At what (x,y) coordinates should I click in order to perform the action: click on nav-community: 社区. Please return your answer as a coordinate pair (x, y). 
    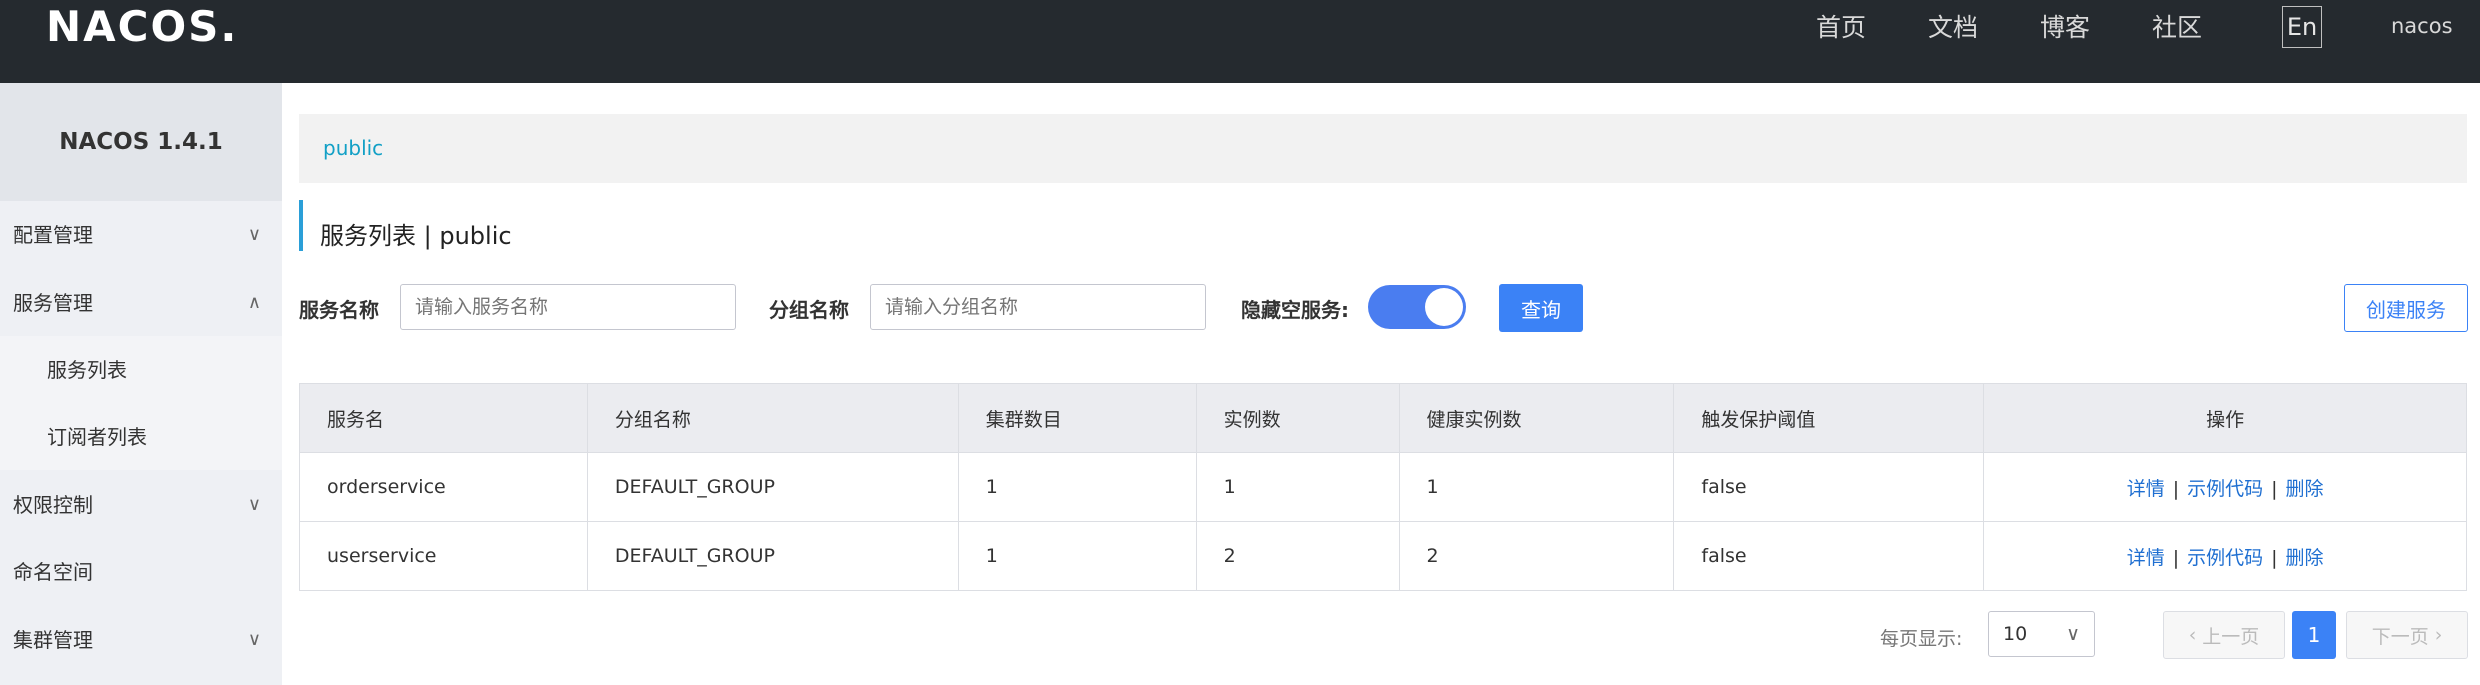
    Looking at the image, I should click on (2177, 28).